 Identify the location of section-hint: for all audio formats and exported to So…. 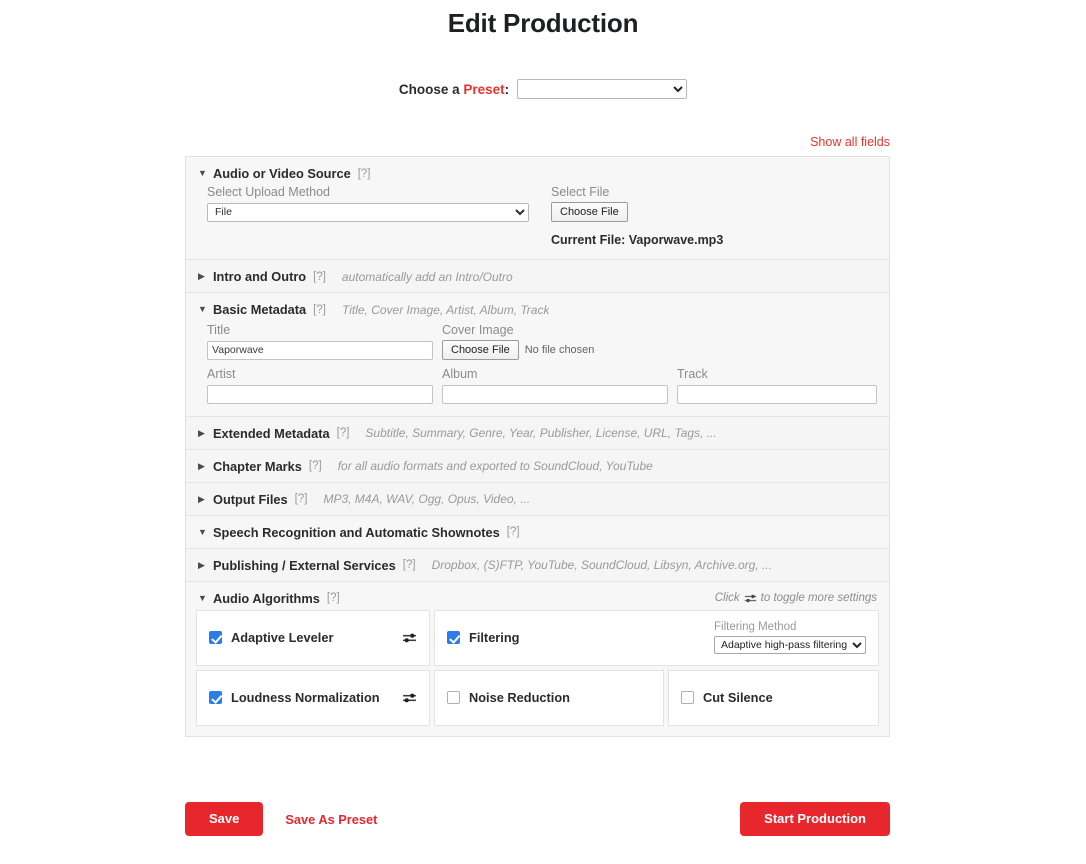
(495, 466).